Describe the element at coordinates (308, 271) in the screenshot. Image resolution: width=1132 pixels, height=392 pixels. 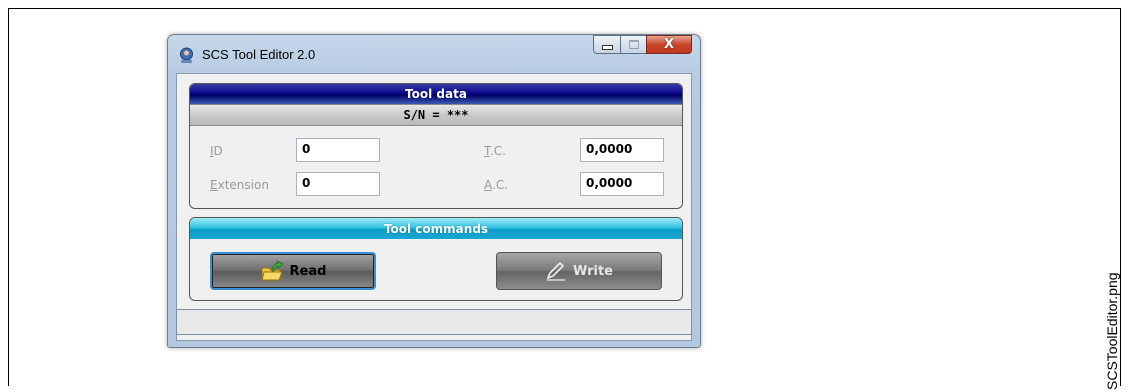
I see `read-button-label: Read` at that location.